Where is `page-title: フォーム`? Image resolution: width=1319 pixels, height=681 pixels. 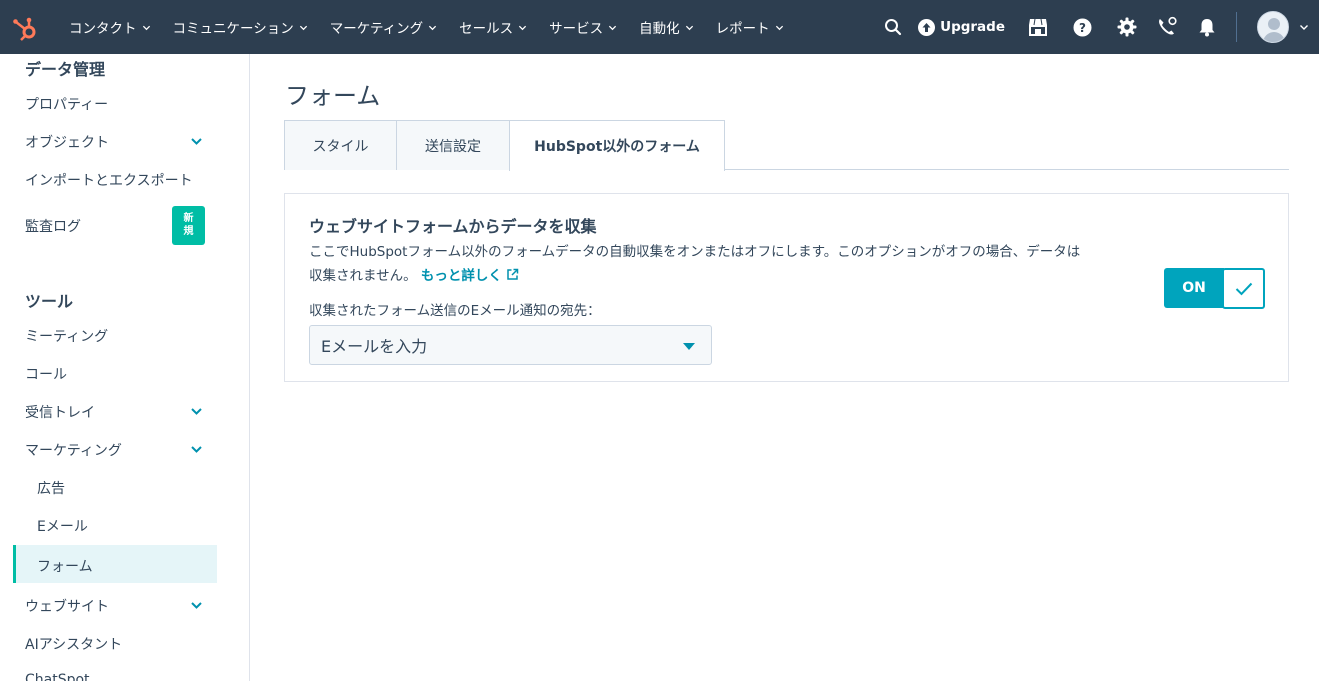 page-title: フォーム is located at coordinates (333, 96).